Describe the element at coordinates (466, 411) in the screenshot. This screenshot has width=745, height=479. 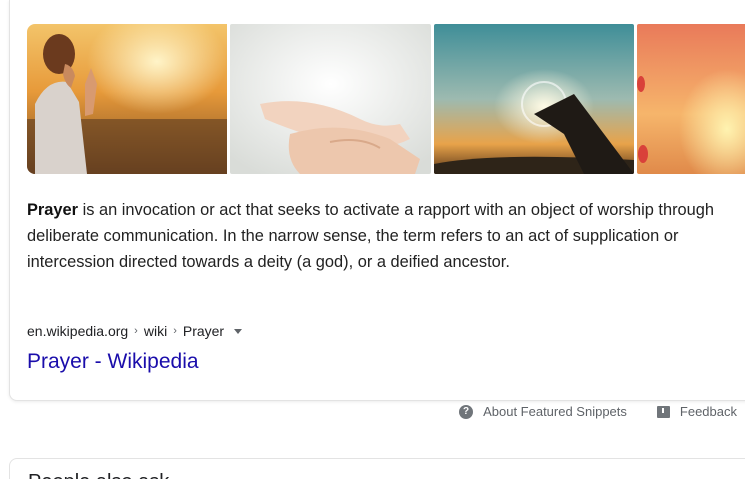
I see `help-icon: ?` at that location.